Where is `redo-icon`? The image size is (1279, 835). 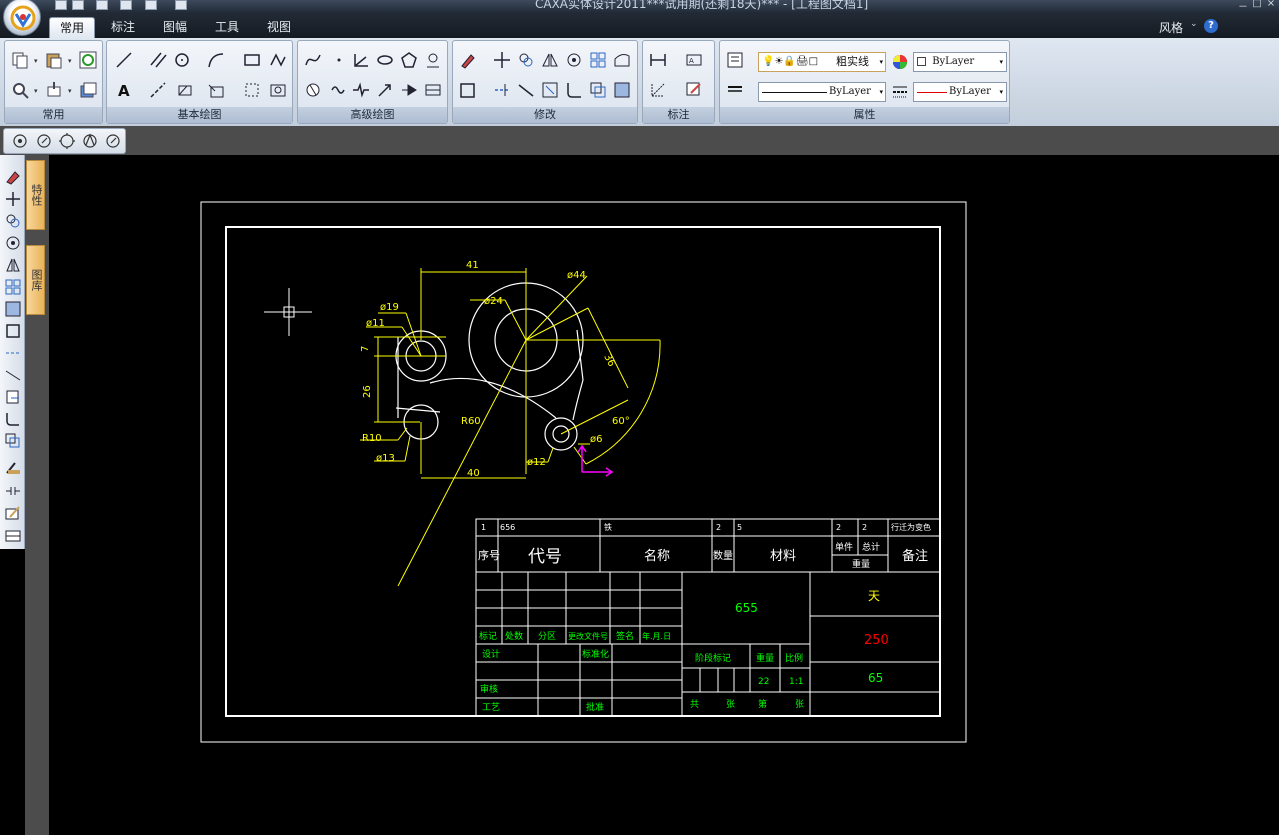 redo-icon is located at coordinates (181, 5).